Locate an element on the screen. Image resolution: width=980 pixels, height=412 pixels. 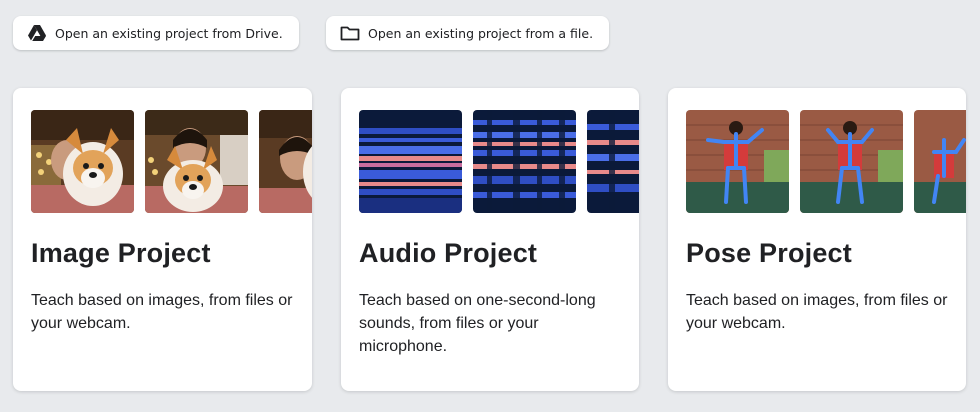
audio-project-thumbnails is located at coordinates (499, 161).